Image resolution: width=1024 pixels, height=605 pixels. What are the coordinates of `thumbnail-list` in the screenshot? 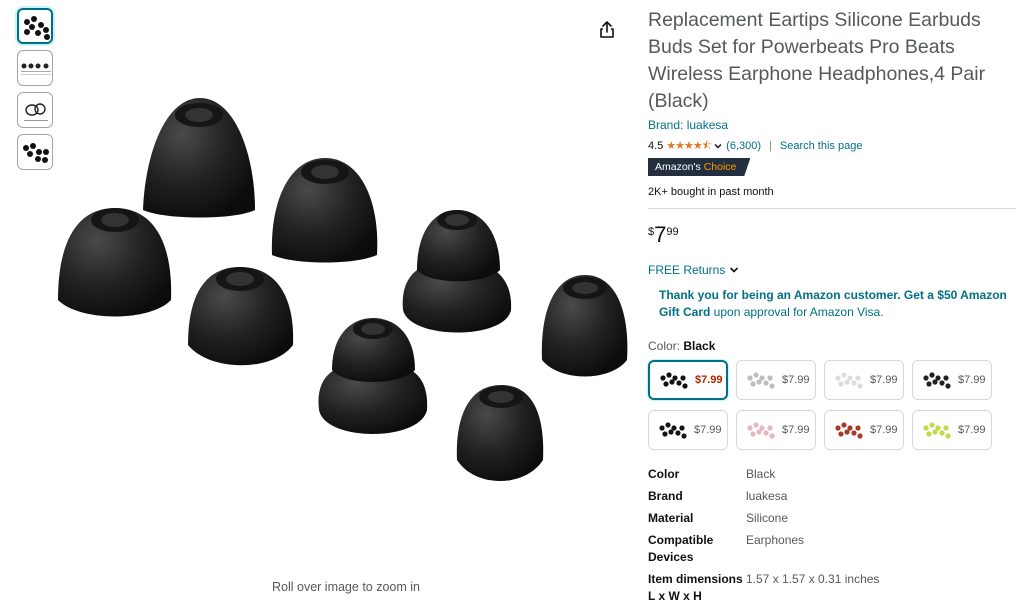 It's located at (36, 92).